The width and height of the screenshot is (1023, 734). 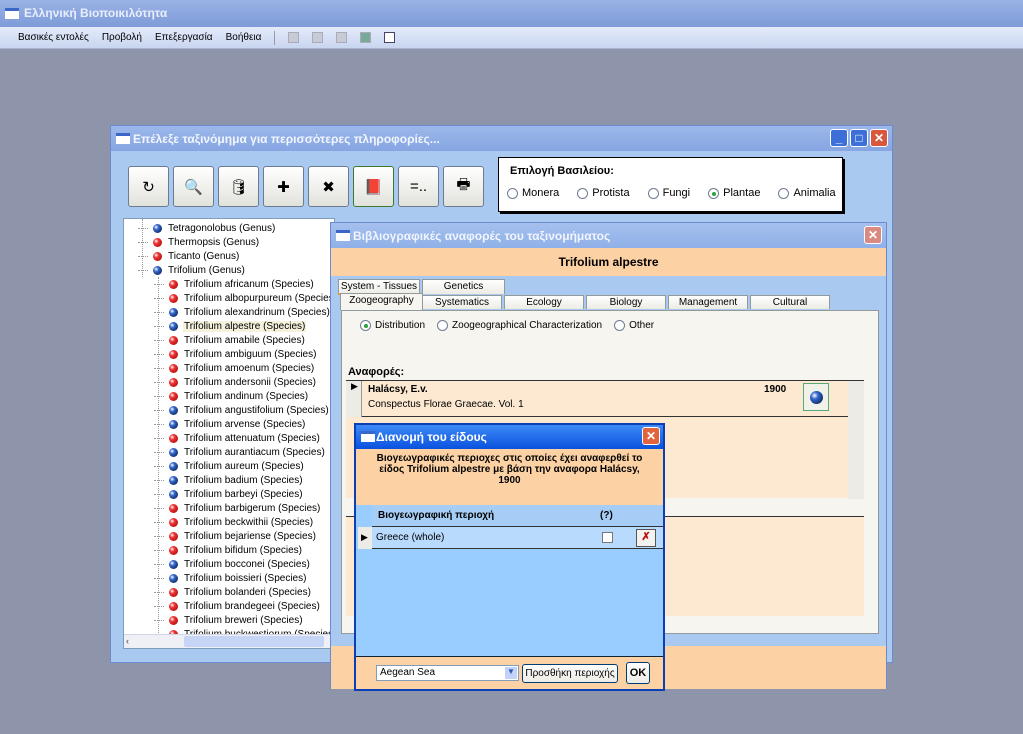 What do you see at coordinates (229, 620) in the screenshot?
I see `tree-item: Trifolium breweri (Species)` at bounding box center [229, 620].